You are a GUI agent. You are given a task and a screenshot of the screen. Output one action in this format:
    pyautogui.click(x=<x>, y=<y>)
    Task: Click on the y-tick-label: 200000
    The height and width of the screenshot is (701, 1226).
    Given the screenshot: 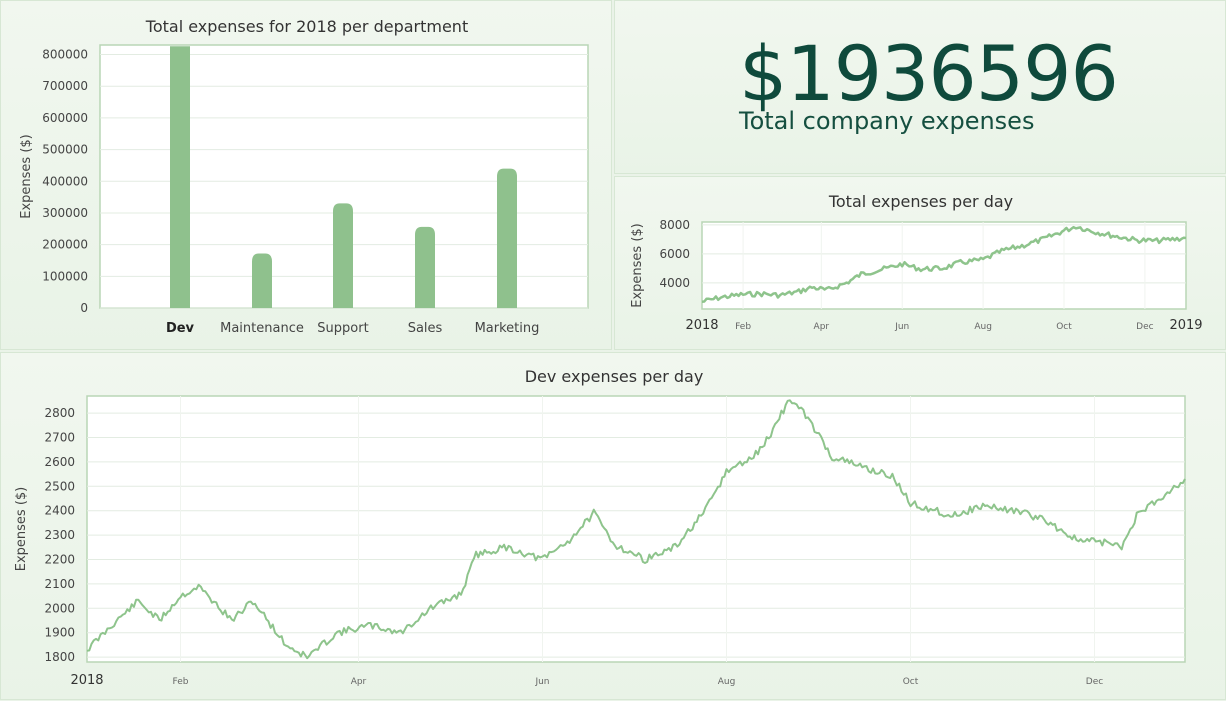 What is the action you would take?
    pyautogui.click(x=65, y=245)
    